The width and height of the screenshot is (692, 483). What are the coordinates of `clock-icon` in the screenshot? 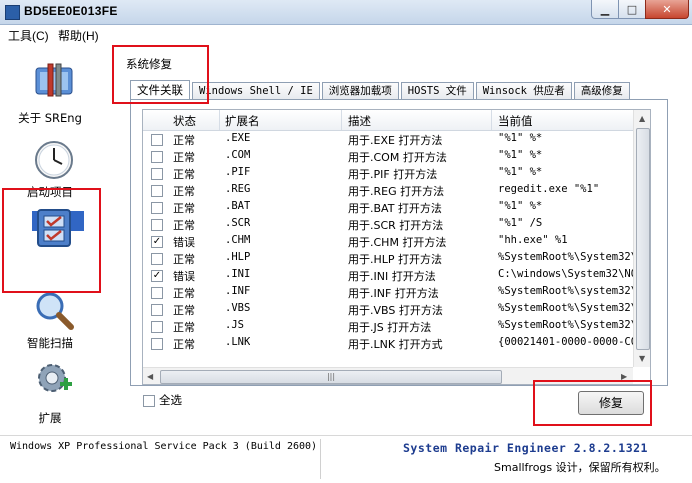 It's located at (54, 160).